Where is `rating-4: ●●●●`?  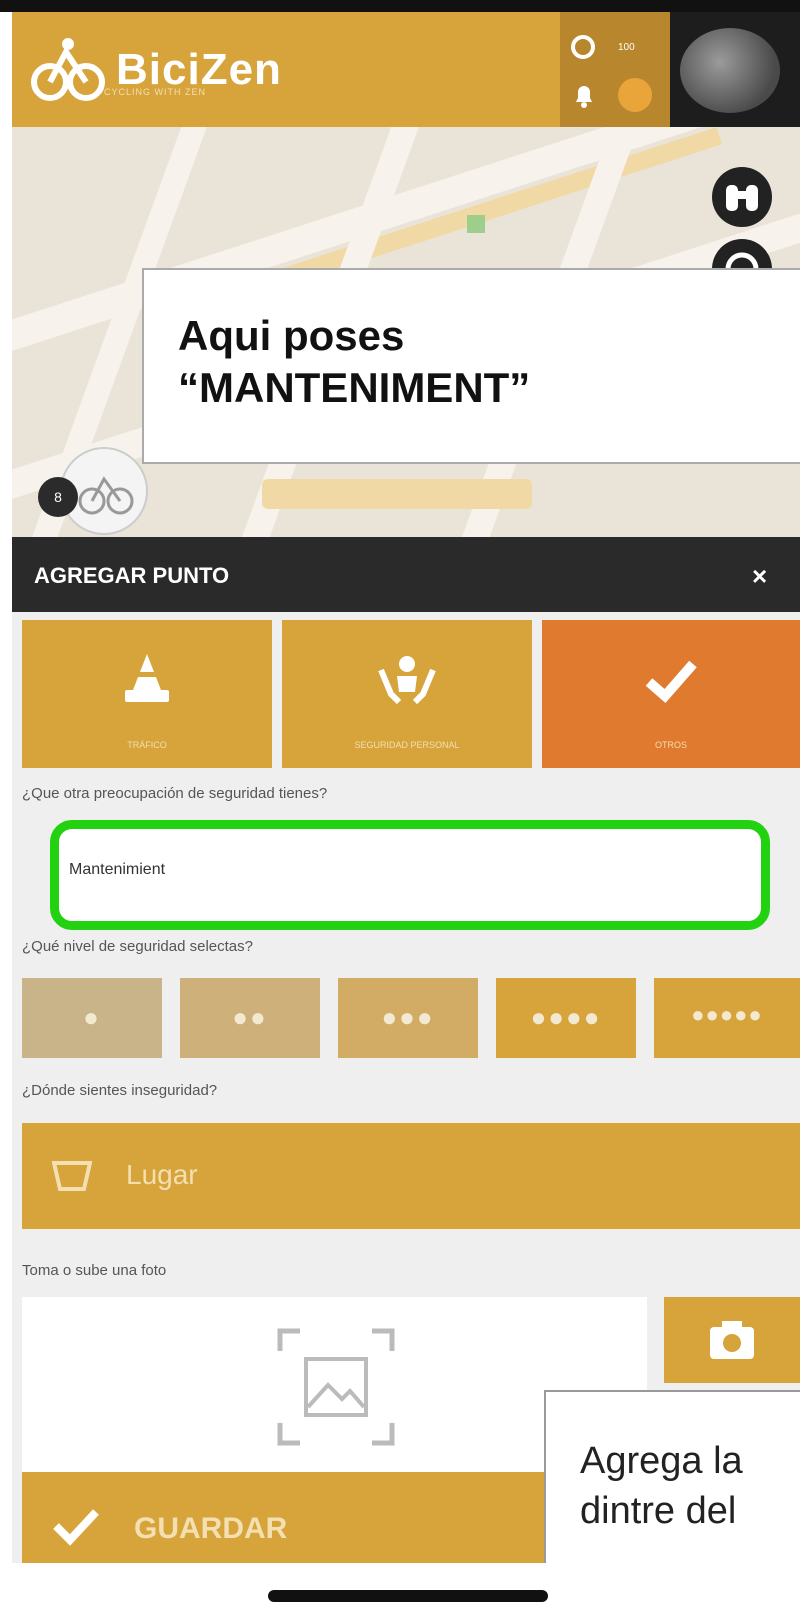 rating-4: ●●●● is located at coordinates (566, 1018).